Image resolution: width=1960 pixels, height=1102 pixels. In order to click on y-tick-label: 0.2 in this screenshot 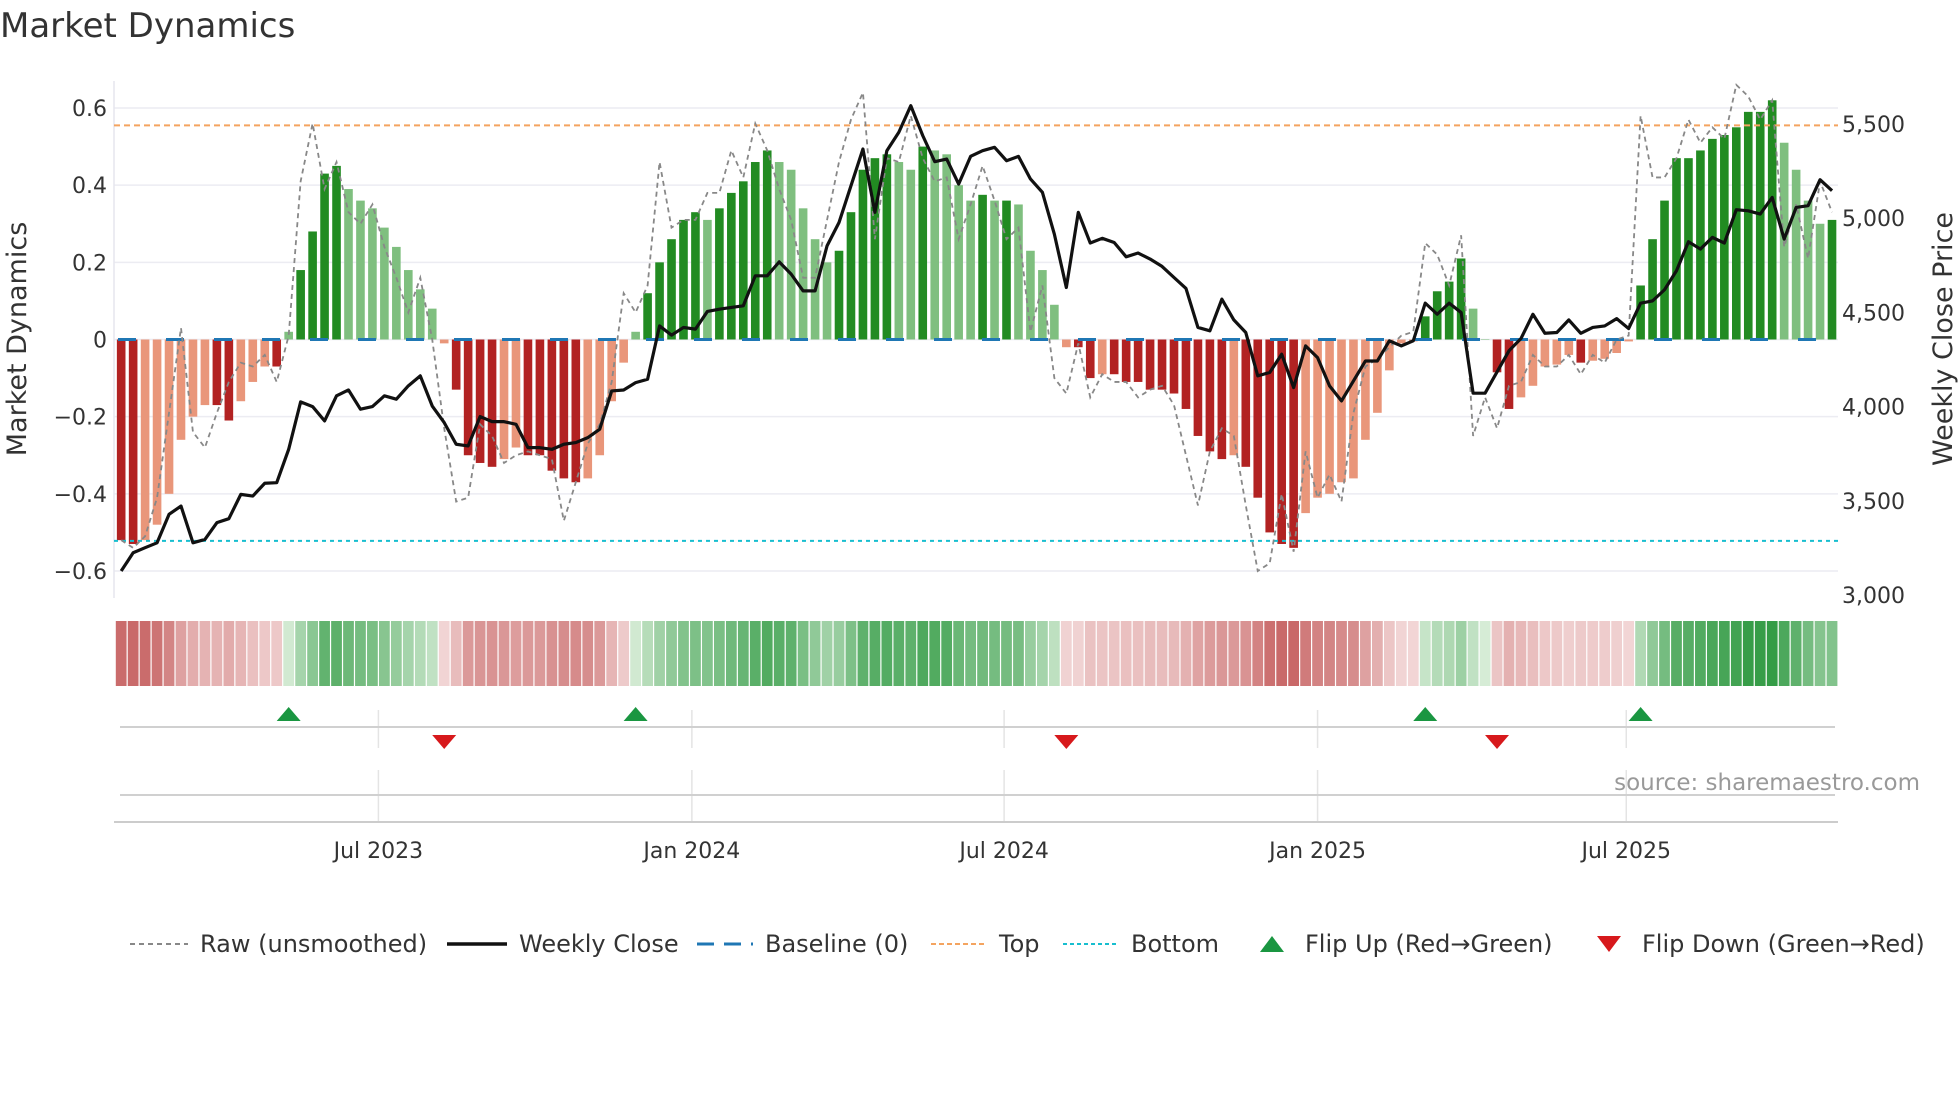, I will do `click(89, 263)`.